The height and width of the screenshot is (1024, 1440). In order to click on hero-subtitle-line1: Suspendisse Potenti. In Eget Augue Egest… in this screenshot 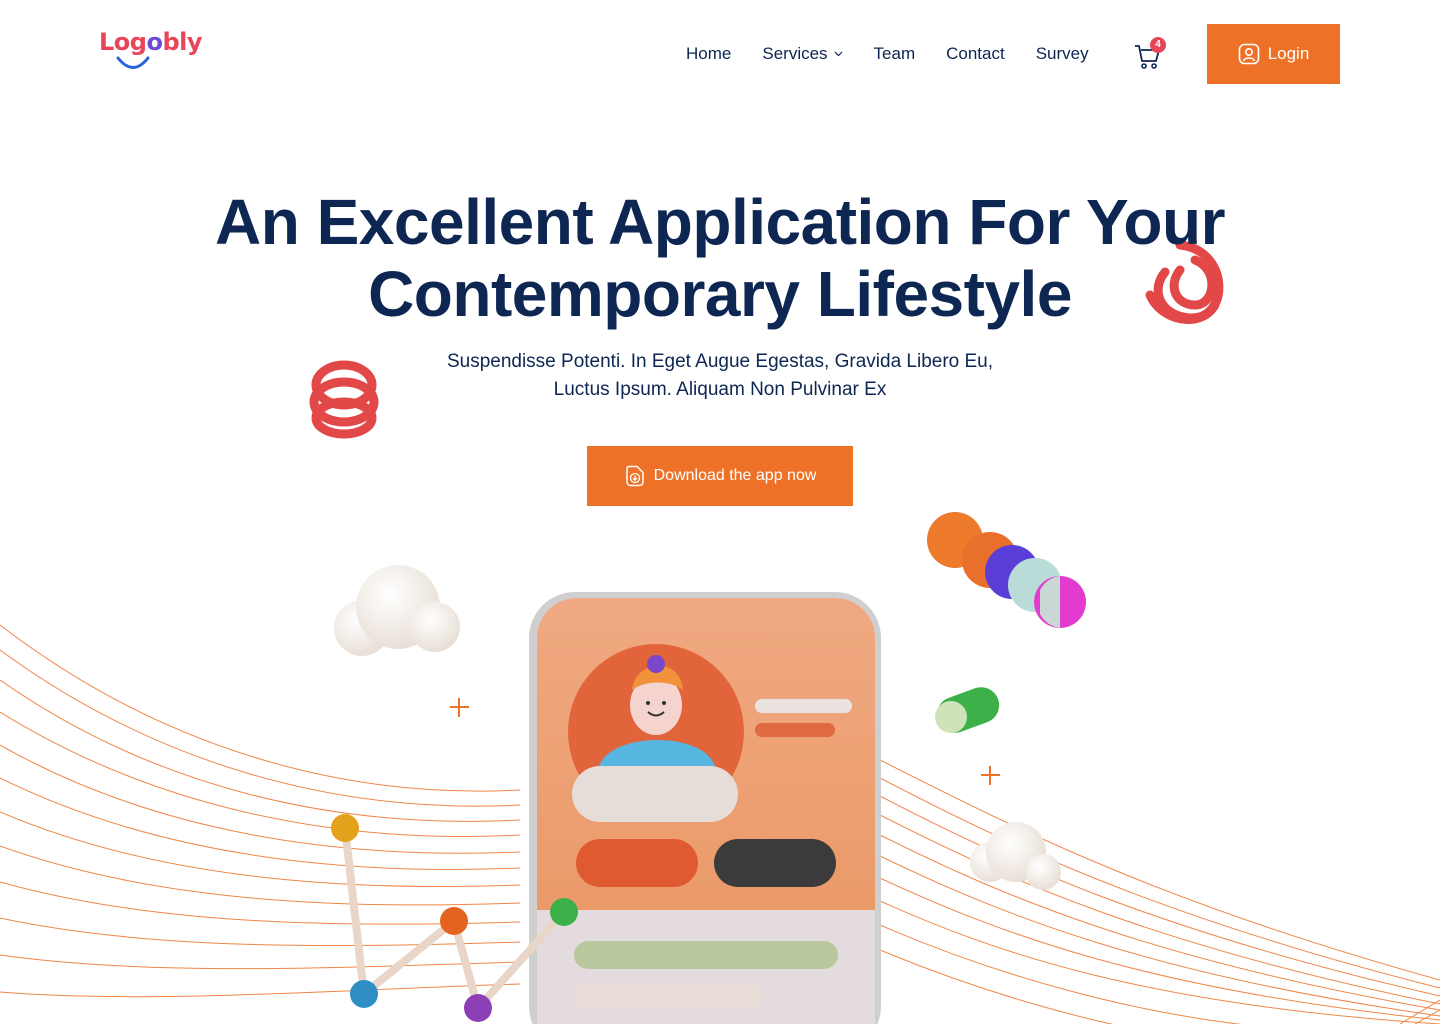, I will do `click(720, 361)`.